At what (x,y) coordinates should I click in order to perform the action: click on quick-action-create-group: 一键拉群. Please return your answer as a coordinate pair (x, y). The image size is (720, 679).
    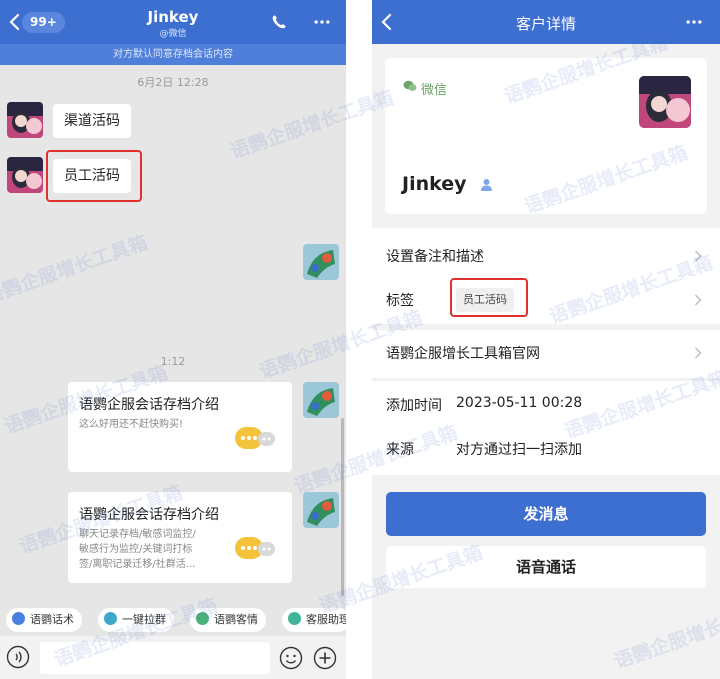
    Looking at the image, I should click on (136, 620).